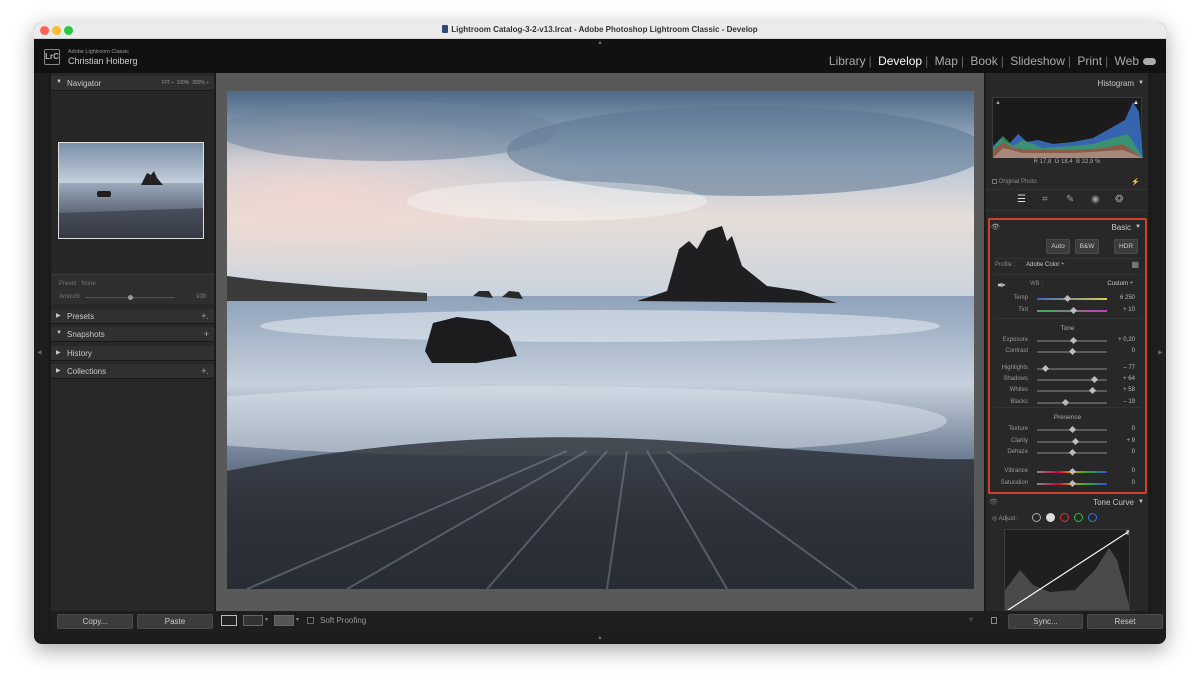 The height and width of the screenshot is (689, 1200). What do you see at coordinates (1045, 265) in the screenshot?
I see `profile-dropdown: Adobe Color ÷` at bounding box center [1045, 265].